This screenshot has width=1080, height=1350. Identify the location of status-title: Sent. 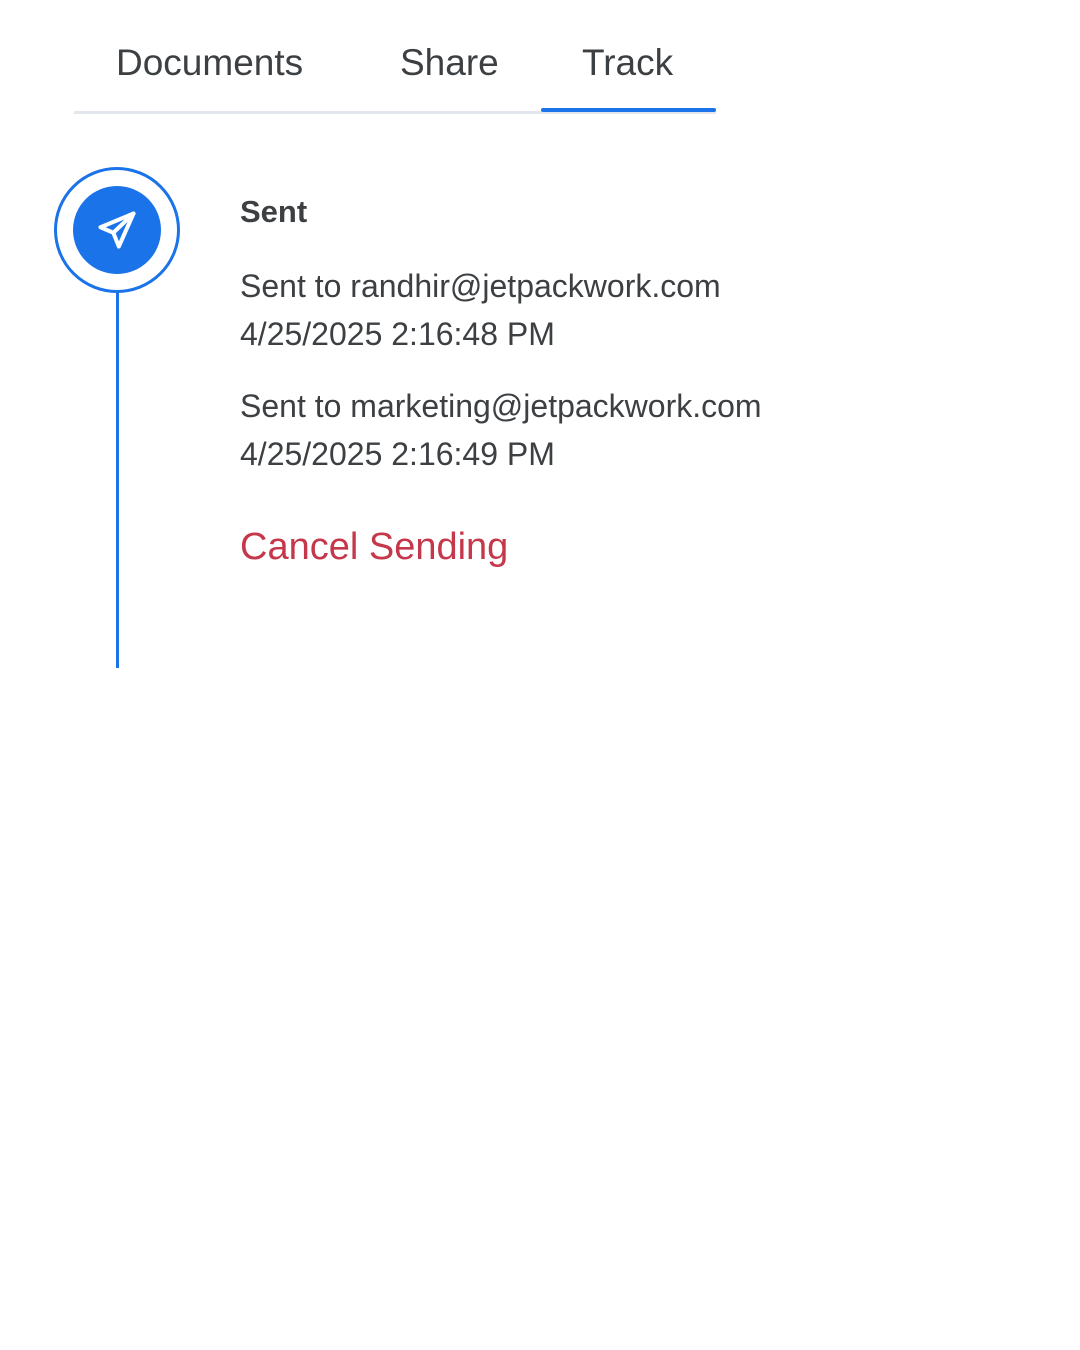
(274, 211).